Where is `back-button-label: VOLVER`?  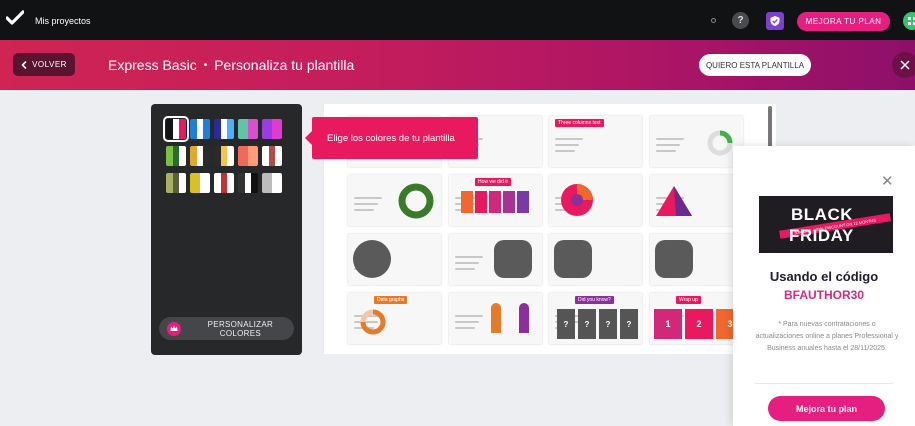 back-button-label: VOLVER is located at coordinates (49, 64).